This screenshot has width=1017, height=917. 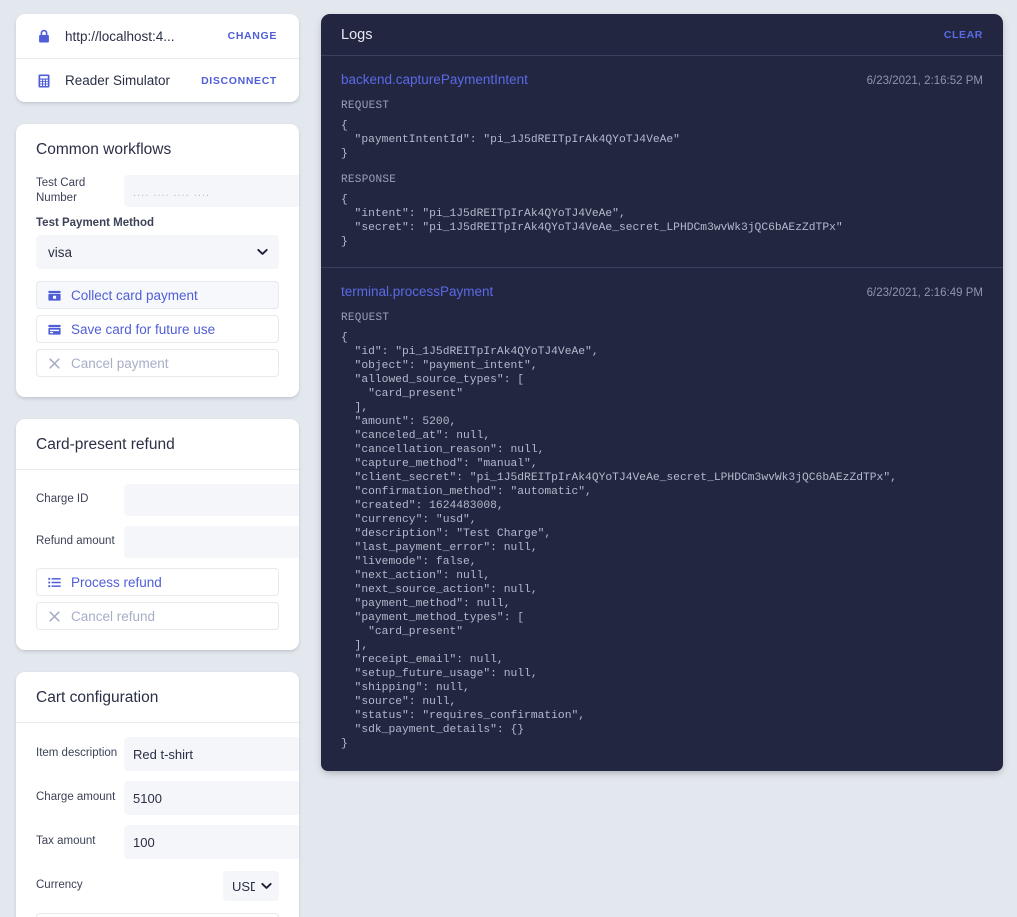 I want to click on refund-title: Card-present refund, so click(x=157, y=444).